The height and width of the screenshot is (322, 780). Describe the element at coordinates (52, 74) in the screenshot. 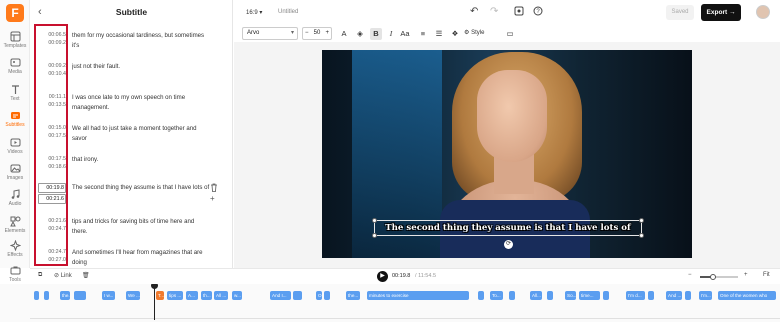

I see `end-time: 00:10.4` at that location.